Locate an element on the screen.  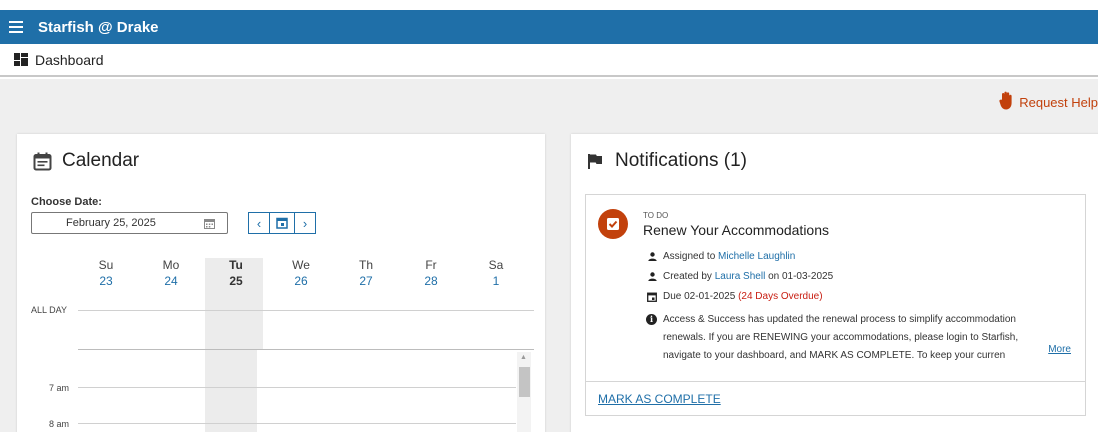
request-help-link: Request Help is located at coordinates (1048, 100).